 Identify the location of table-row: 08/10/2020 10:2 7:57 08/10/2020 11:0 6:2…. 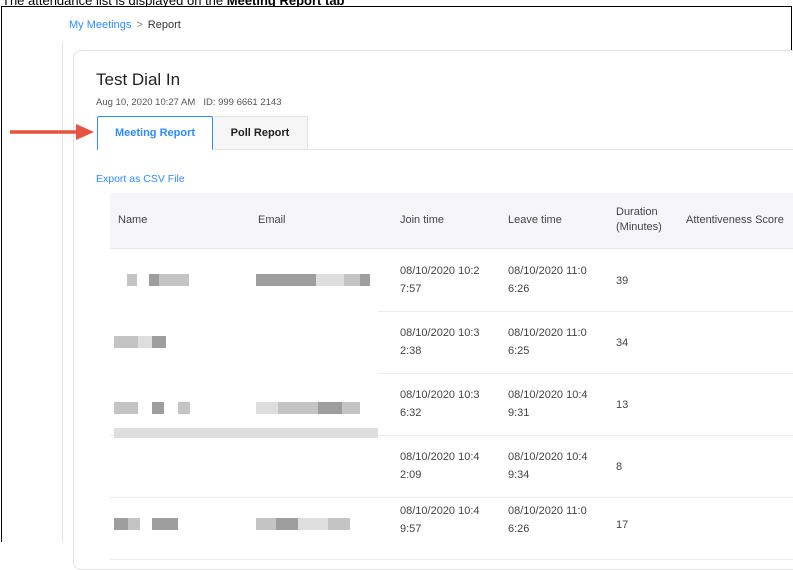
(451, 281).